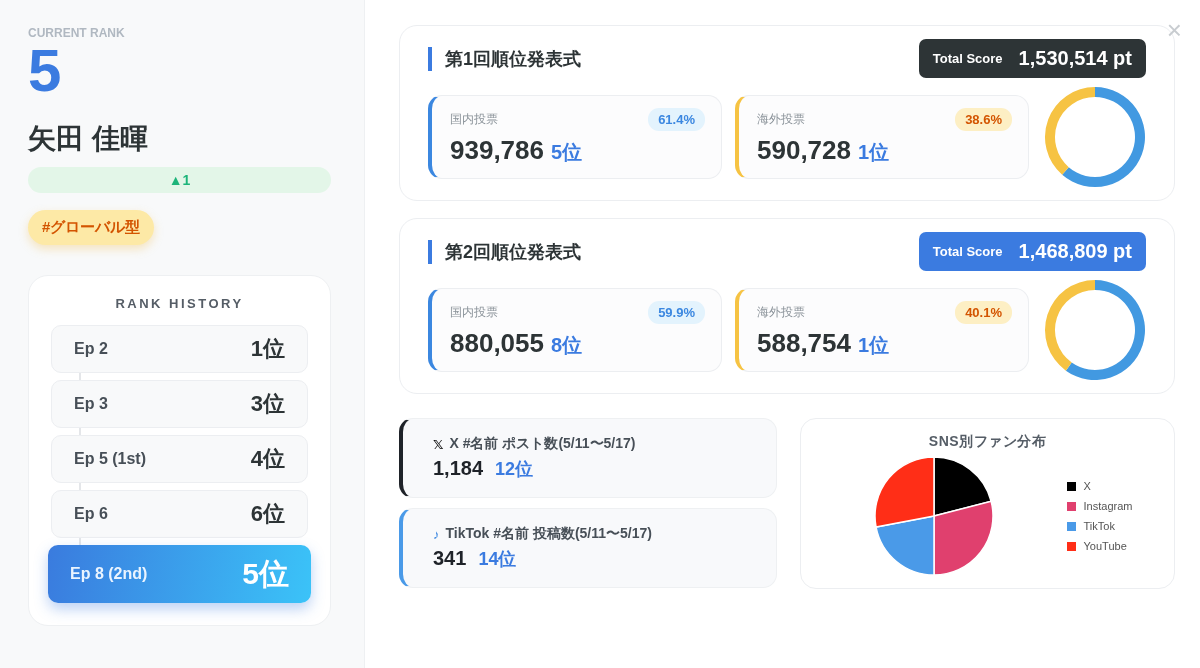 The image size is (1200, 668). What do you see at coordinates (1108, 506) in the screenshot?
I see `legend-label: Instagram` at bounding box center [1108, 506].